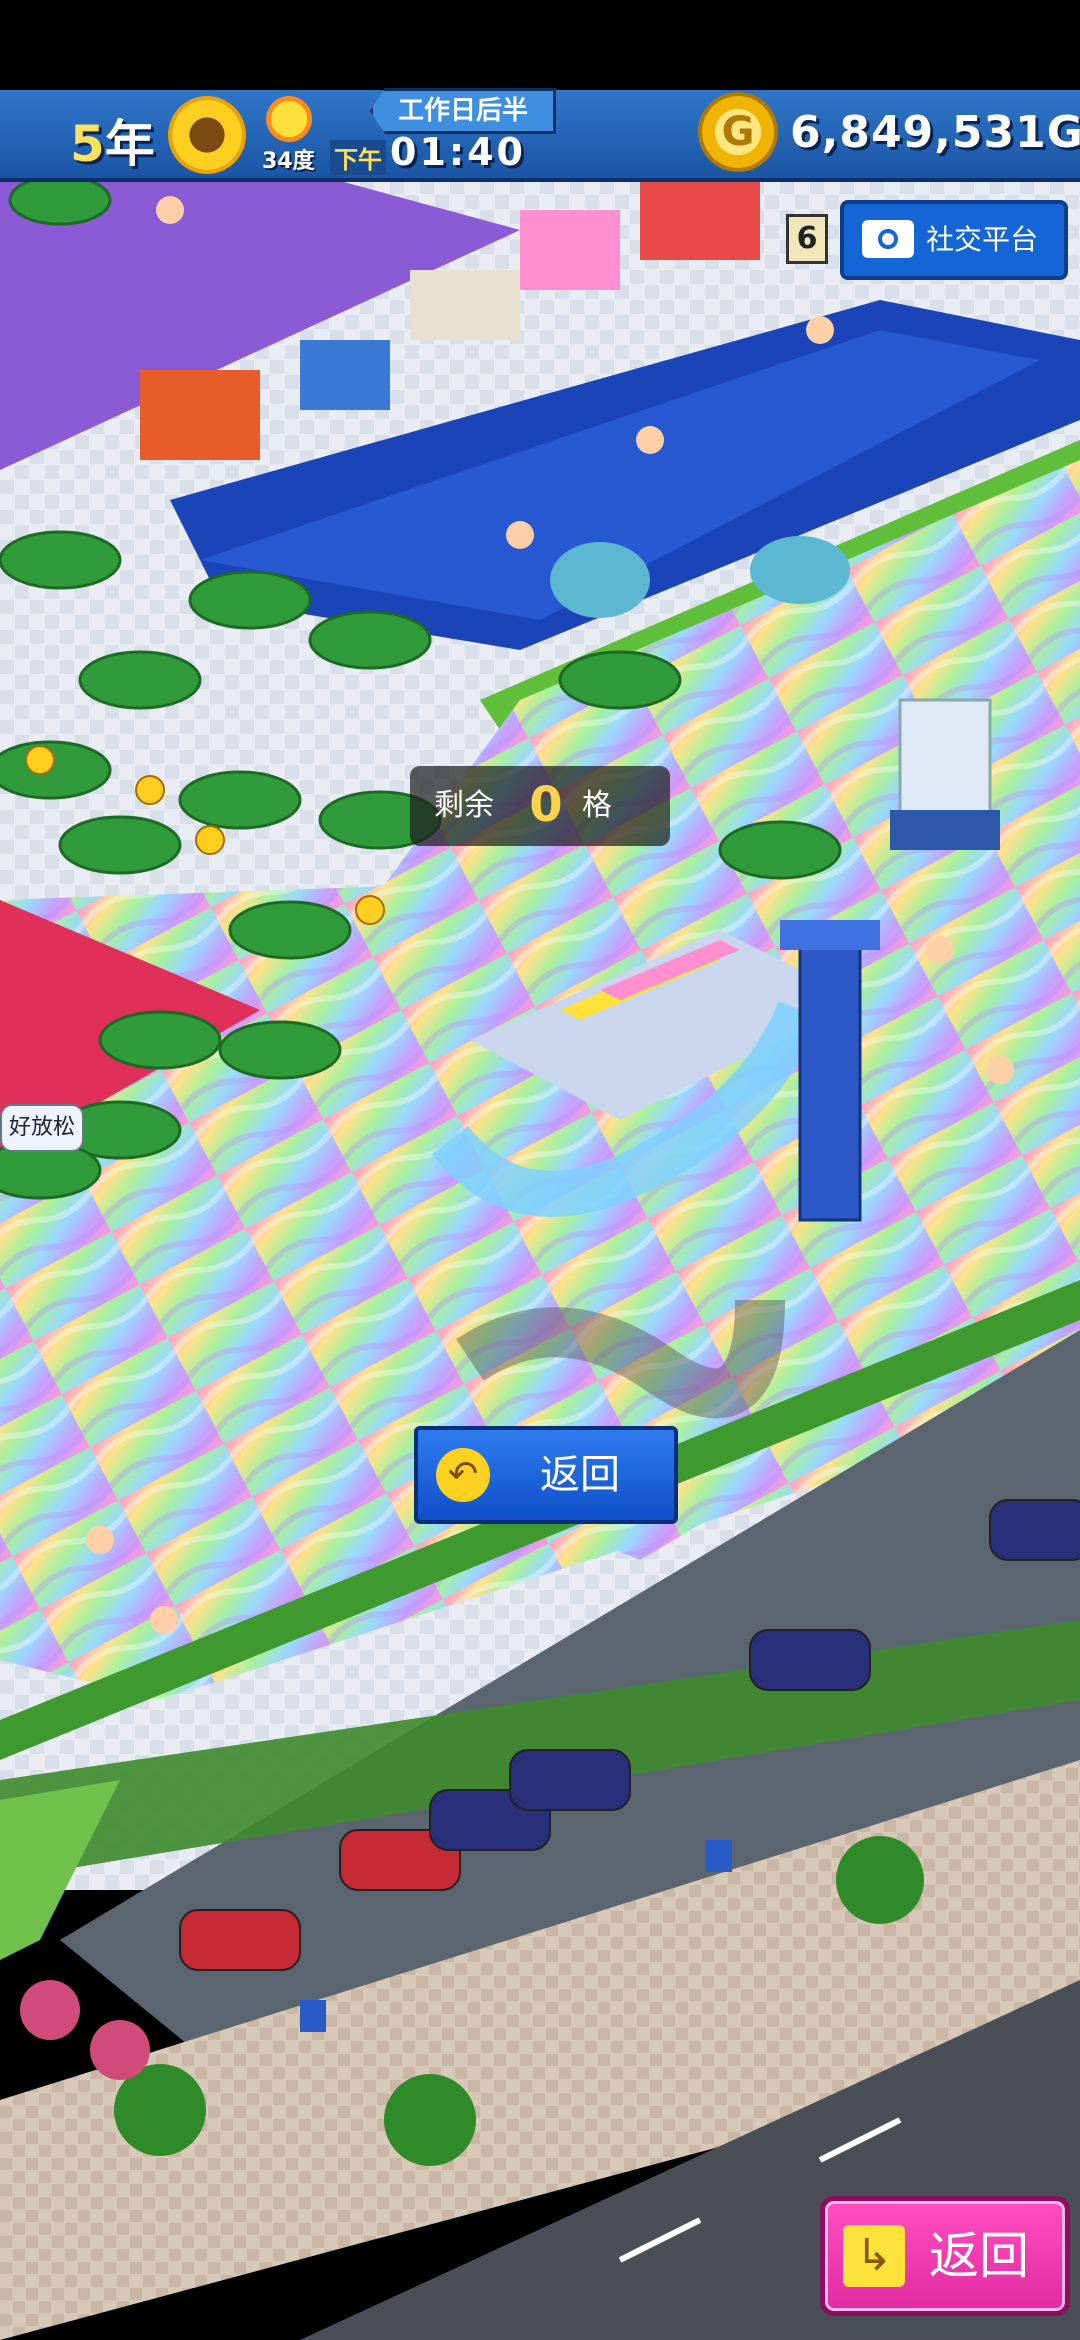 Image resolution: width=1080 pixels, height=2340 pixels. Describe the element at coordinates (807, 239) in the screenshot. I see `notification-badge: 6` at that location.